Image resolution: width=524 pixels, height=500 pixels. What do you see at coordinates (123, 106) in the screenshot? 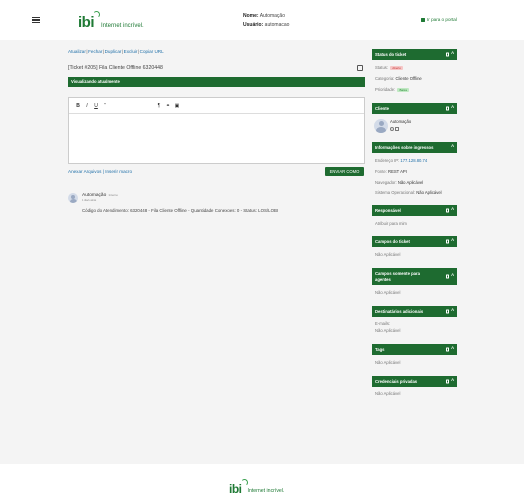
I see `align-center-icon` at bounding box center [123, 106].